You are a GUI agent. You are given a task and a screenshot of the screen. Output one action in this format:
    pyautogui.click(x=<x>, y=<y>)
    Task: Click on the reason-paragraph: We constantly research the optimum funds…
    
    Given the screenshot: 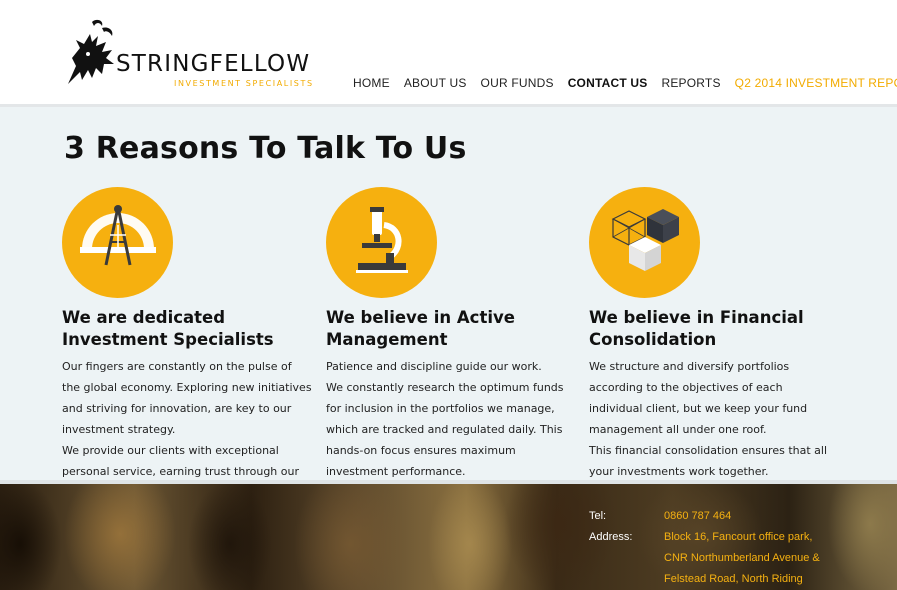 What is the action you would take?
    pyautogui.click(x=445, y=429)
    